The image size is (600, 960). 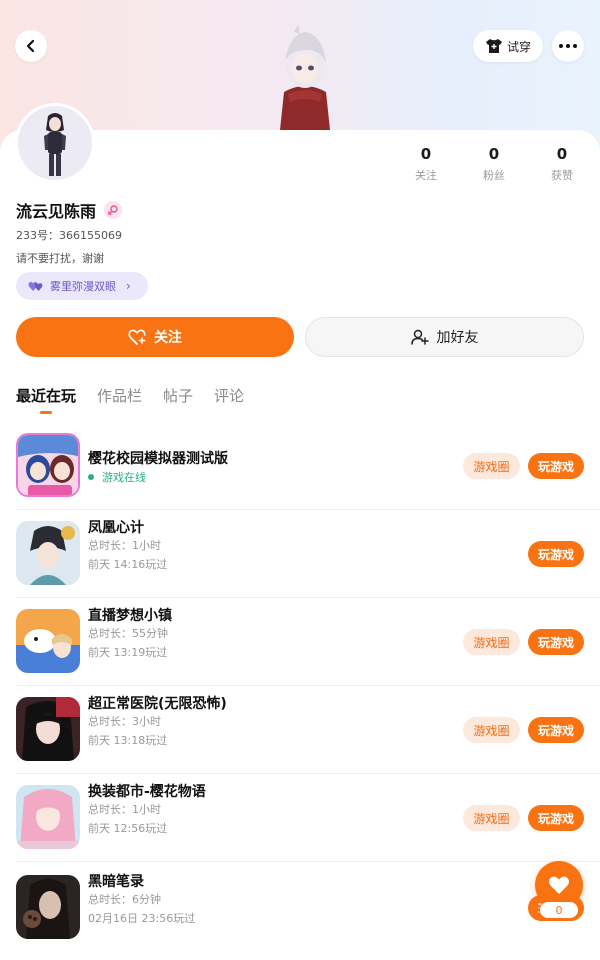 What do you see at coordinates (124, 721) in the screenshot?
I see `game-duration: 总时长：3小时` at bounding box center [124, 721].